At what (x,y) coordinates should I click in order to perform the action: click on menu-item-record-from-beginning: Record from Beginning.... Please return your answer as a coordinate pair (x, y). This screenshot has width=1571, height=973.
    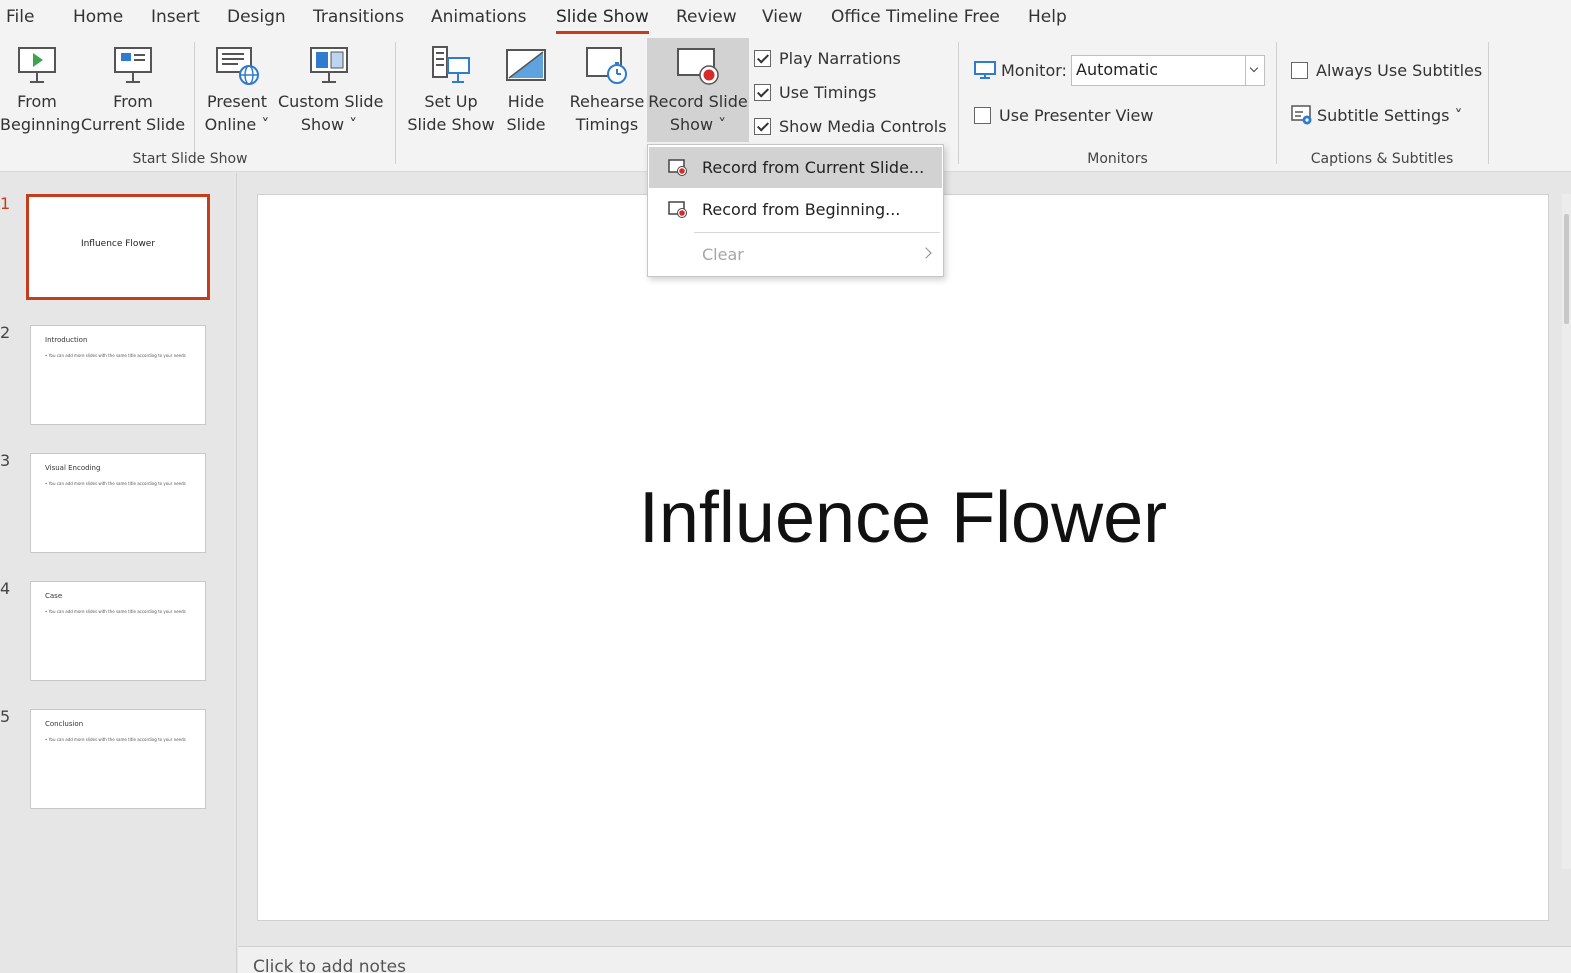
    Looking at the image, I should click on (795, 209).